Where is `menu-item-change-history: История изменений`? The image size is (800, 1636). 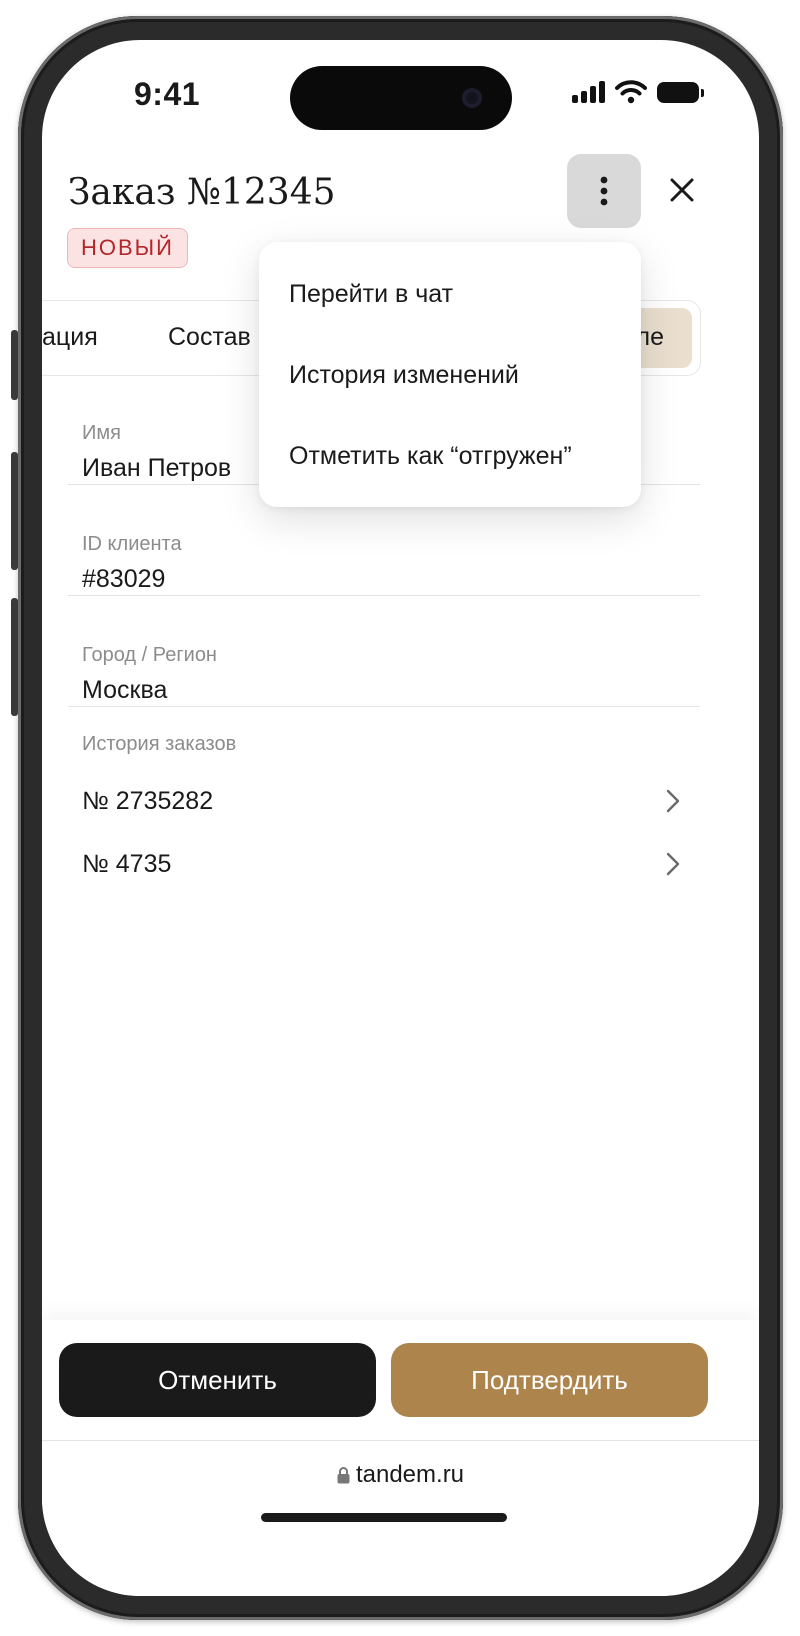 menu-item-change-history: История изменений is located at coordinates (404, 375).